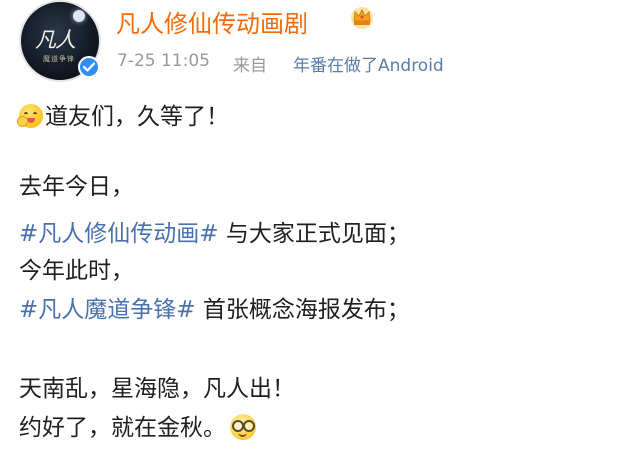 The width and height of the screenshot is (640, 451). Describe the element at coordinates (89, 67) in the screenshot. I see `verified-check-icon` at that location.